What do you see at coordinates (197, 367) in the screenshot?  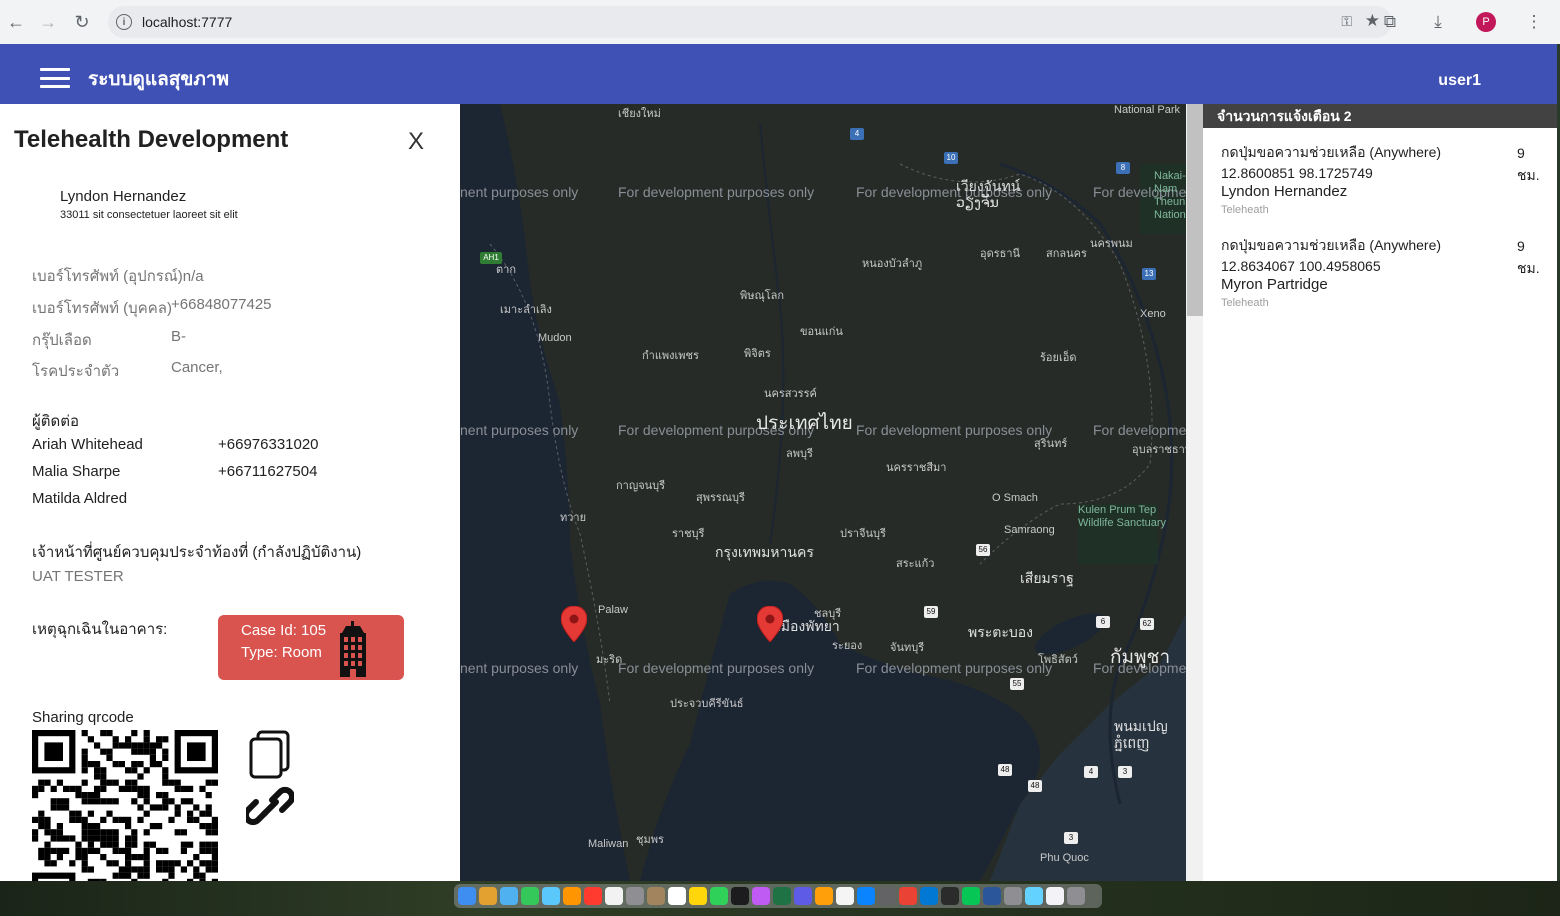 I see `disease-value: Cancer,` at bounding box center [197, 367].